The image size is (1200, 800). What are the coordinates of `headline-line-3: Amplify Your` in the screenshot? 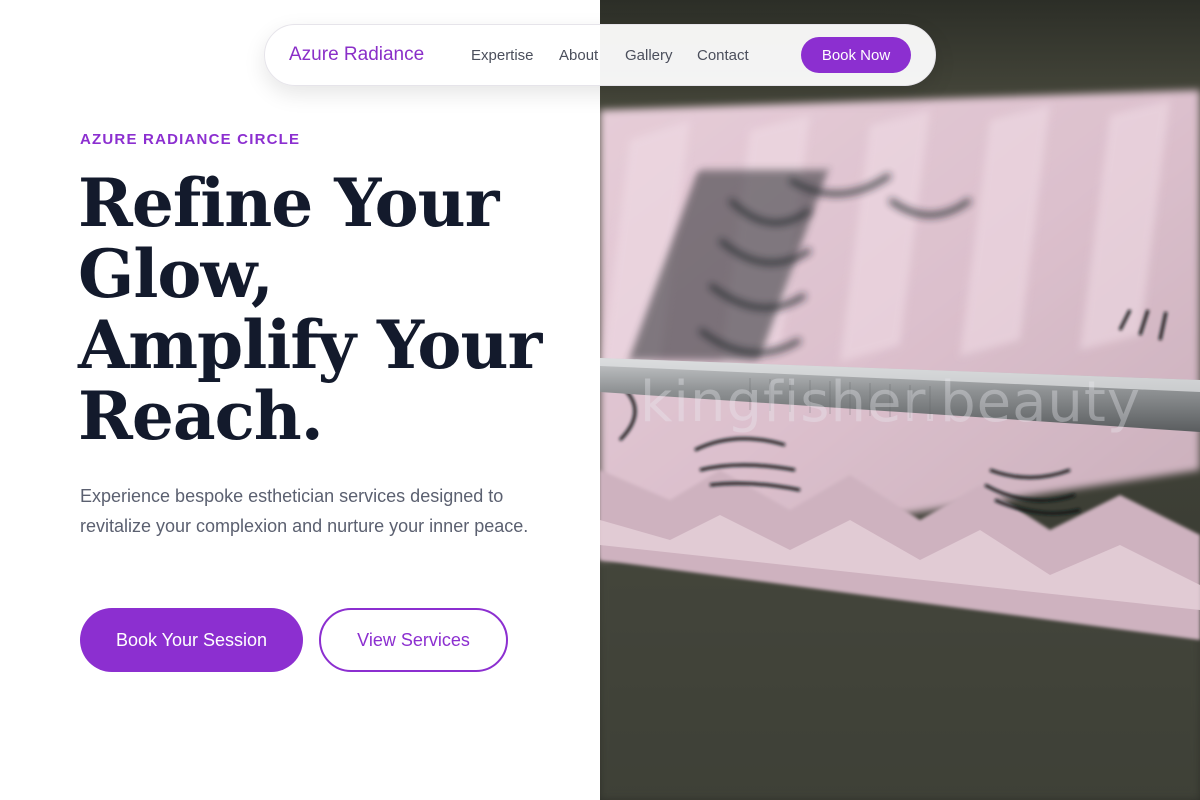 It's located at (310, 345).